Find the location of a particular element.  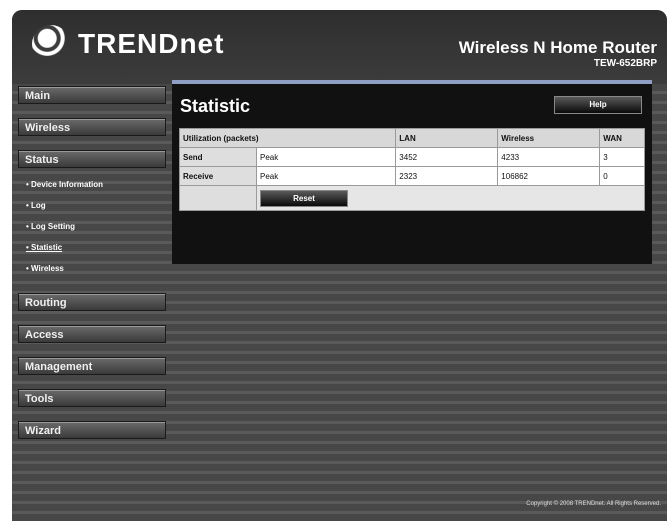

cell-lan: 2323 is located at coordinates (447, 176).